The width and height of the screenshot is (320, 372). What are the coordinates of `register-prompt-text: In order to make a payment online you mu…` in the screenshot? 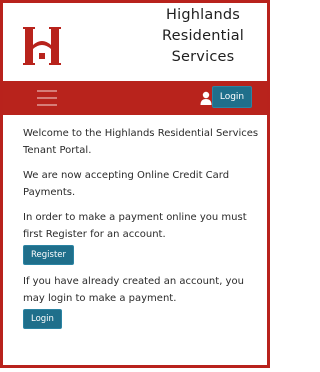 It's located at (135, 226).